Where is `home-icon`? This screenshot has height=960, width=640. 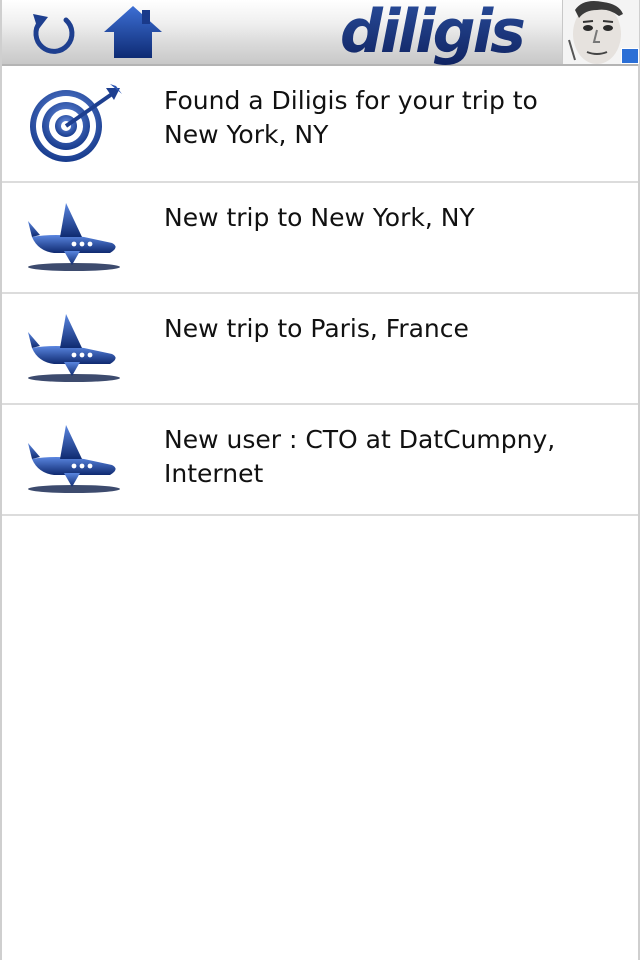
home-icon is located at coordinates (133, 32).